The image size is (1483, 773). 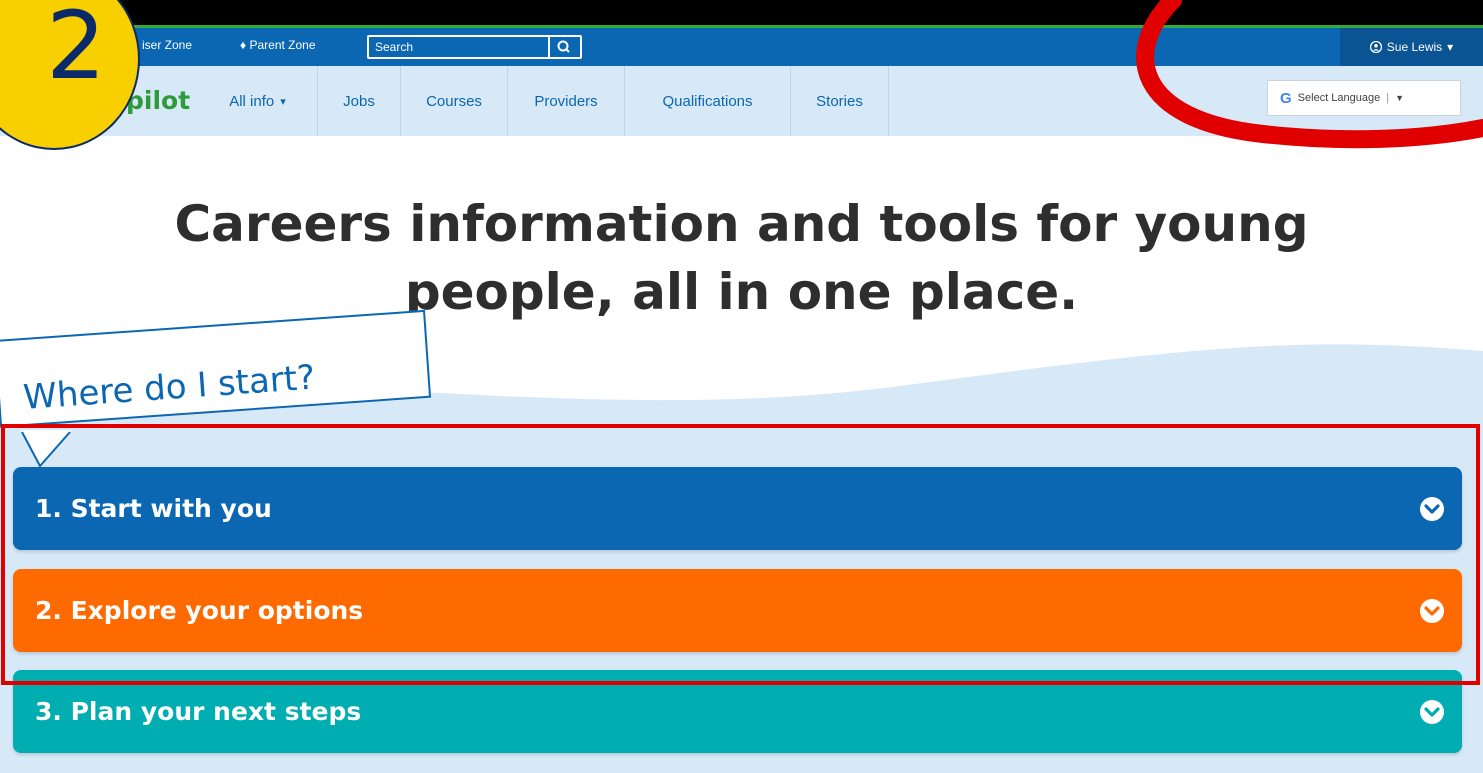 I want to click on nav-stories-label: Stories, so click(x=839, y=101).